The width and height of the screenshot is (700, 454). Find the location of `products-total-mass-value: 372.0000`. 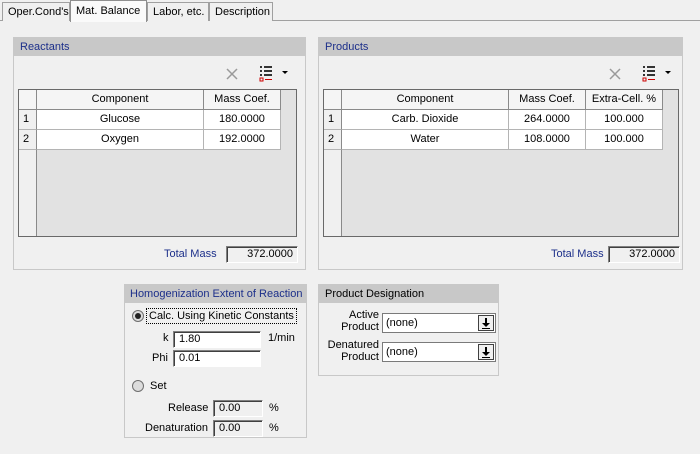

products-total-mass-value: 372.0000 is located at coordinates (644, 254).